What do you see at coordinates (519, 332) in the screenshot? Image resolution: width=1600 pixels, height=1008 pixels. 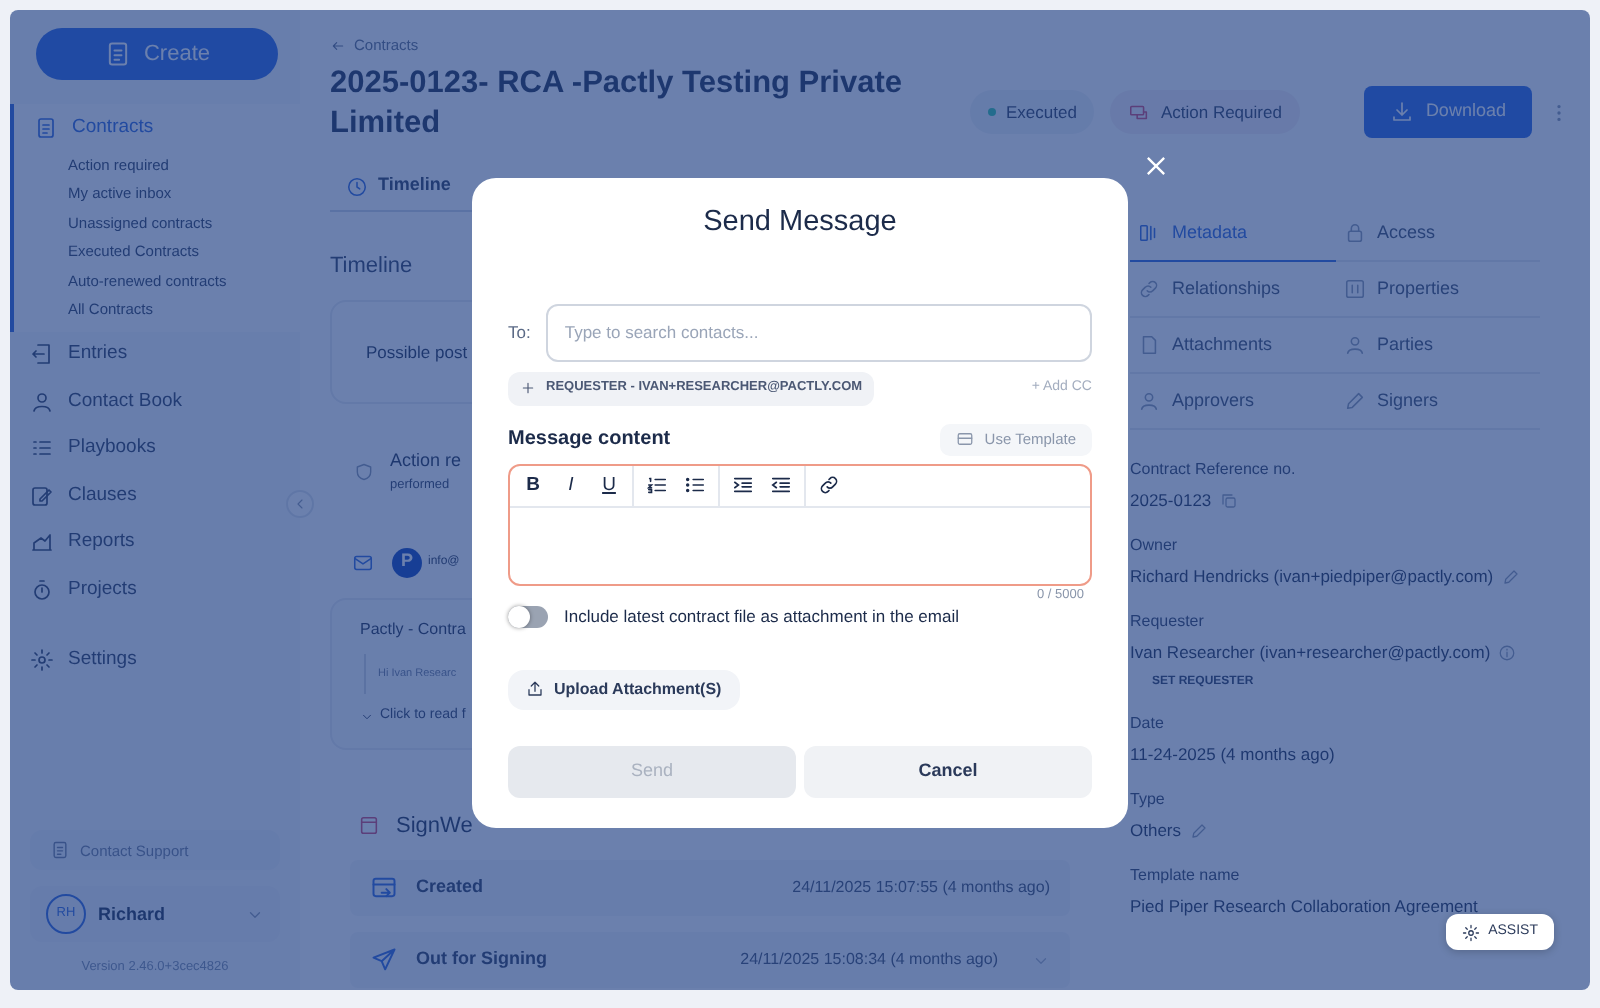 I see `to-label: To:` at bounding box center [519, 332].